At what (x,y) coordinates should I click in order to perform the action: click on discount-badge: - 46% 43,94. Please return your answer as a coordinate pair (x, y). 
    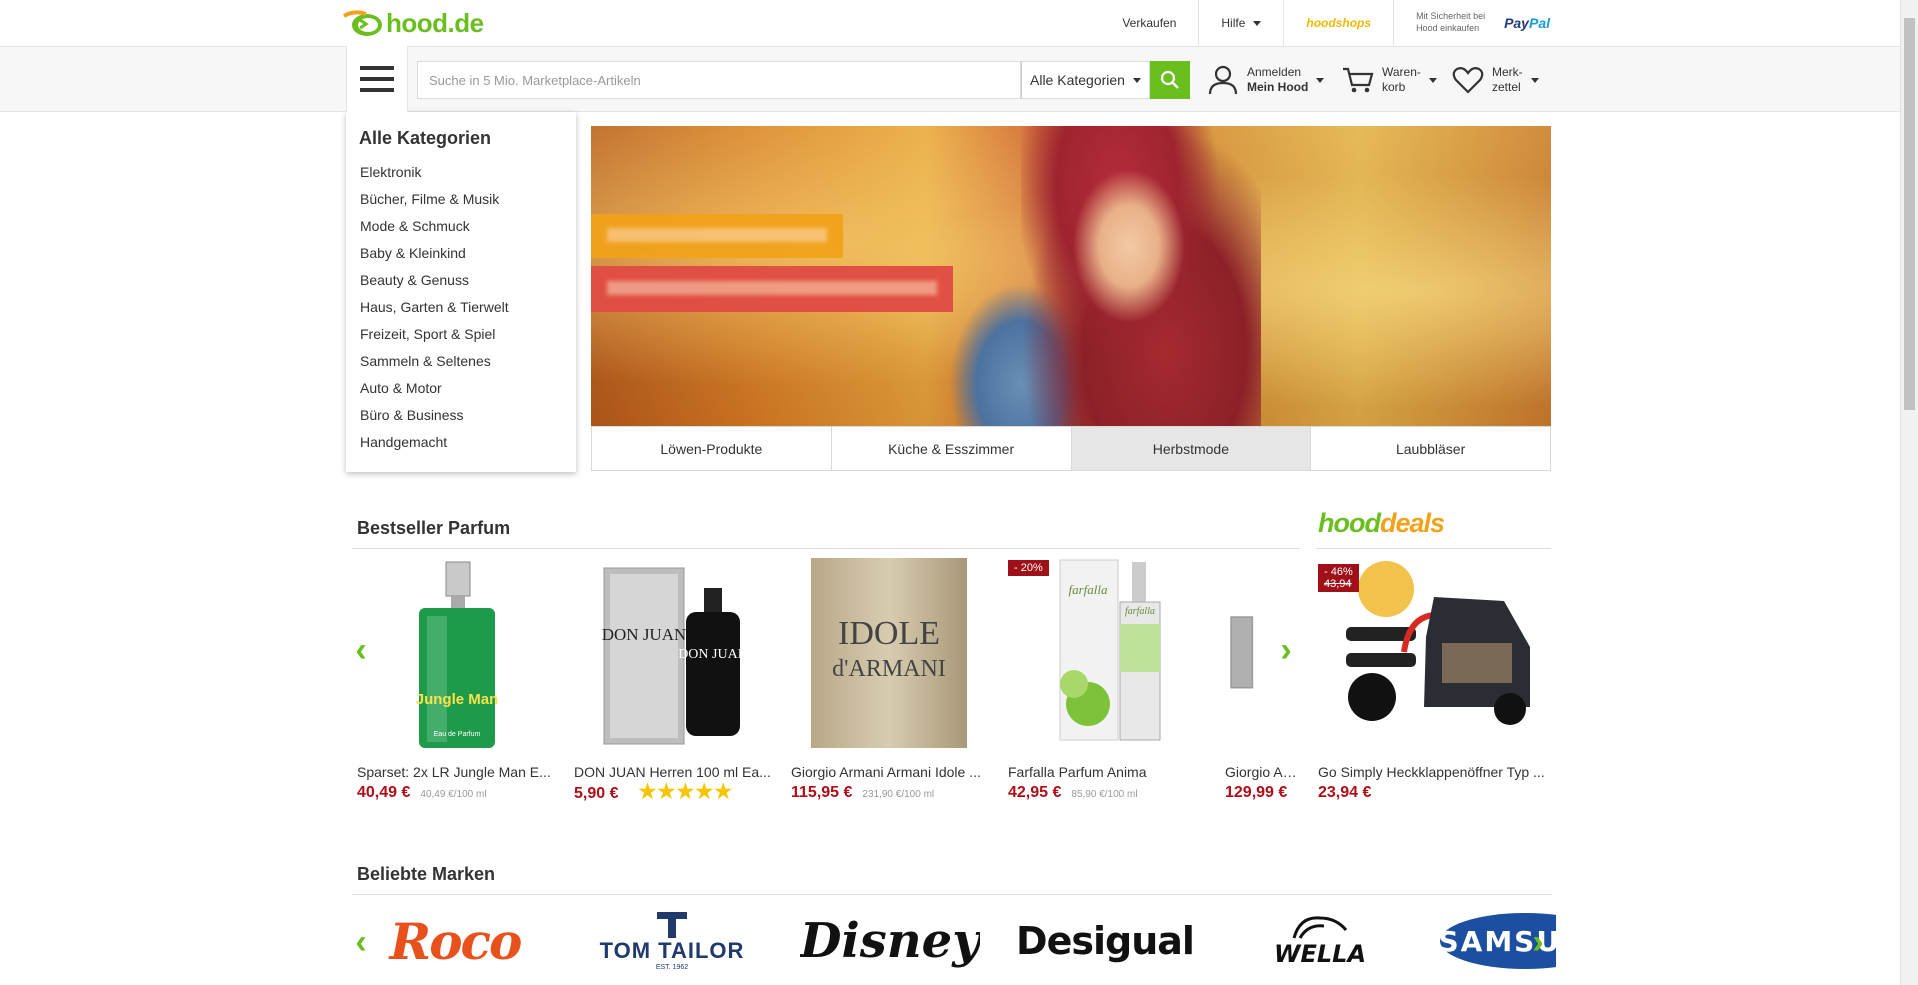
    Looking at the image, I should click on (1338, 578).